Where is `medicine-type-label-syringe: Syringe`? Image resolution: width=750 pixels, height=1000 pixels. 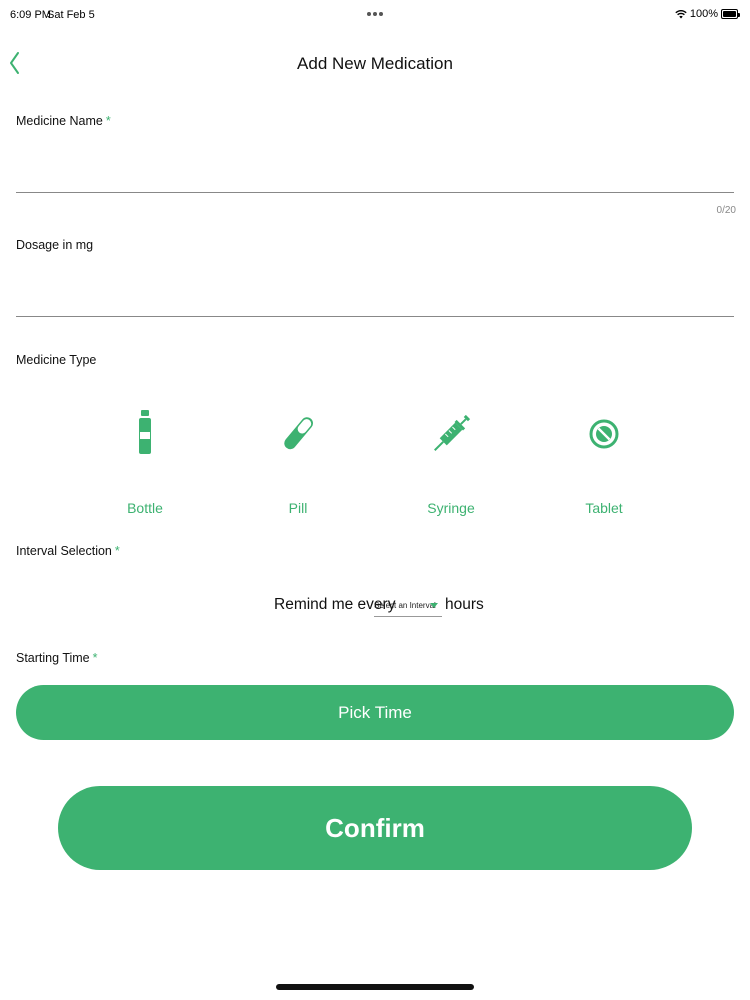 medicine-type-label-syringe: Syringe is located at coordinates (451, 508).